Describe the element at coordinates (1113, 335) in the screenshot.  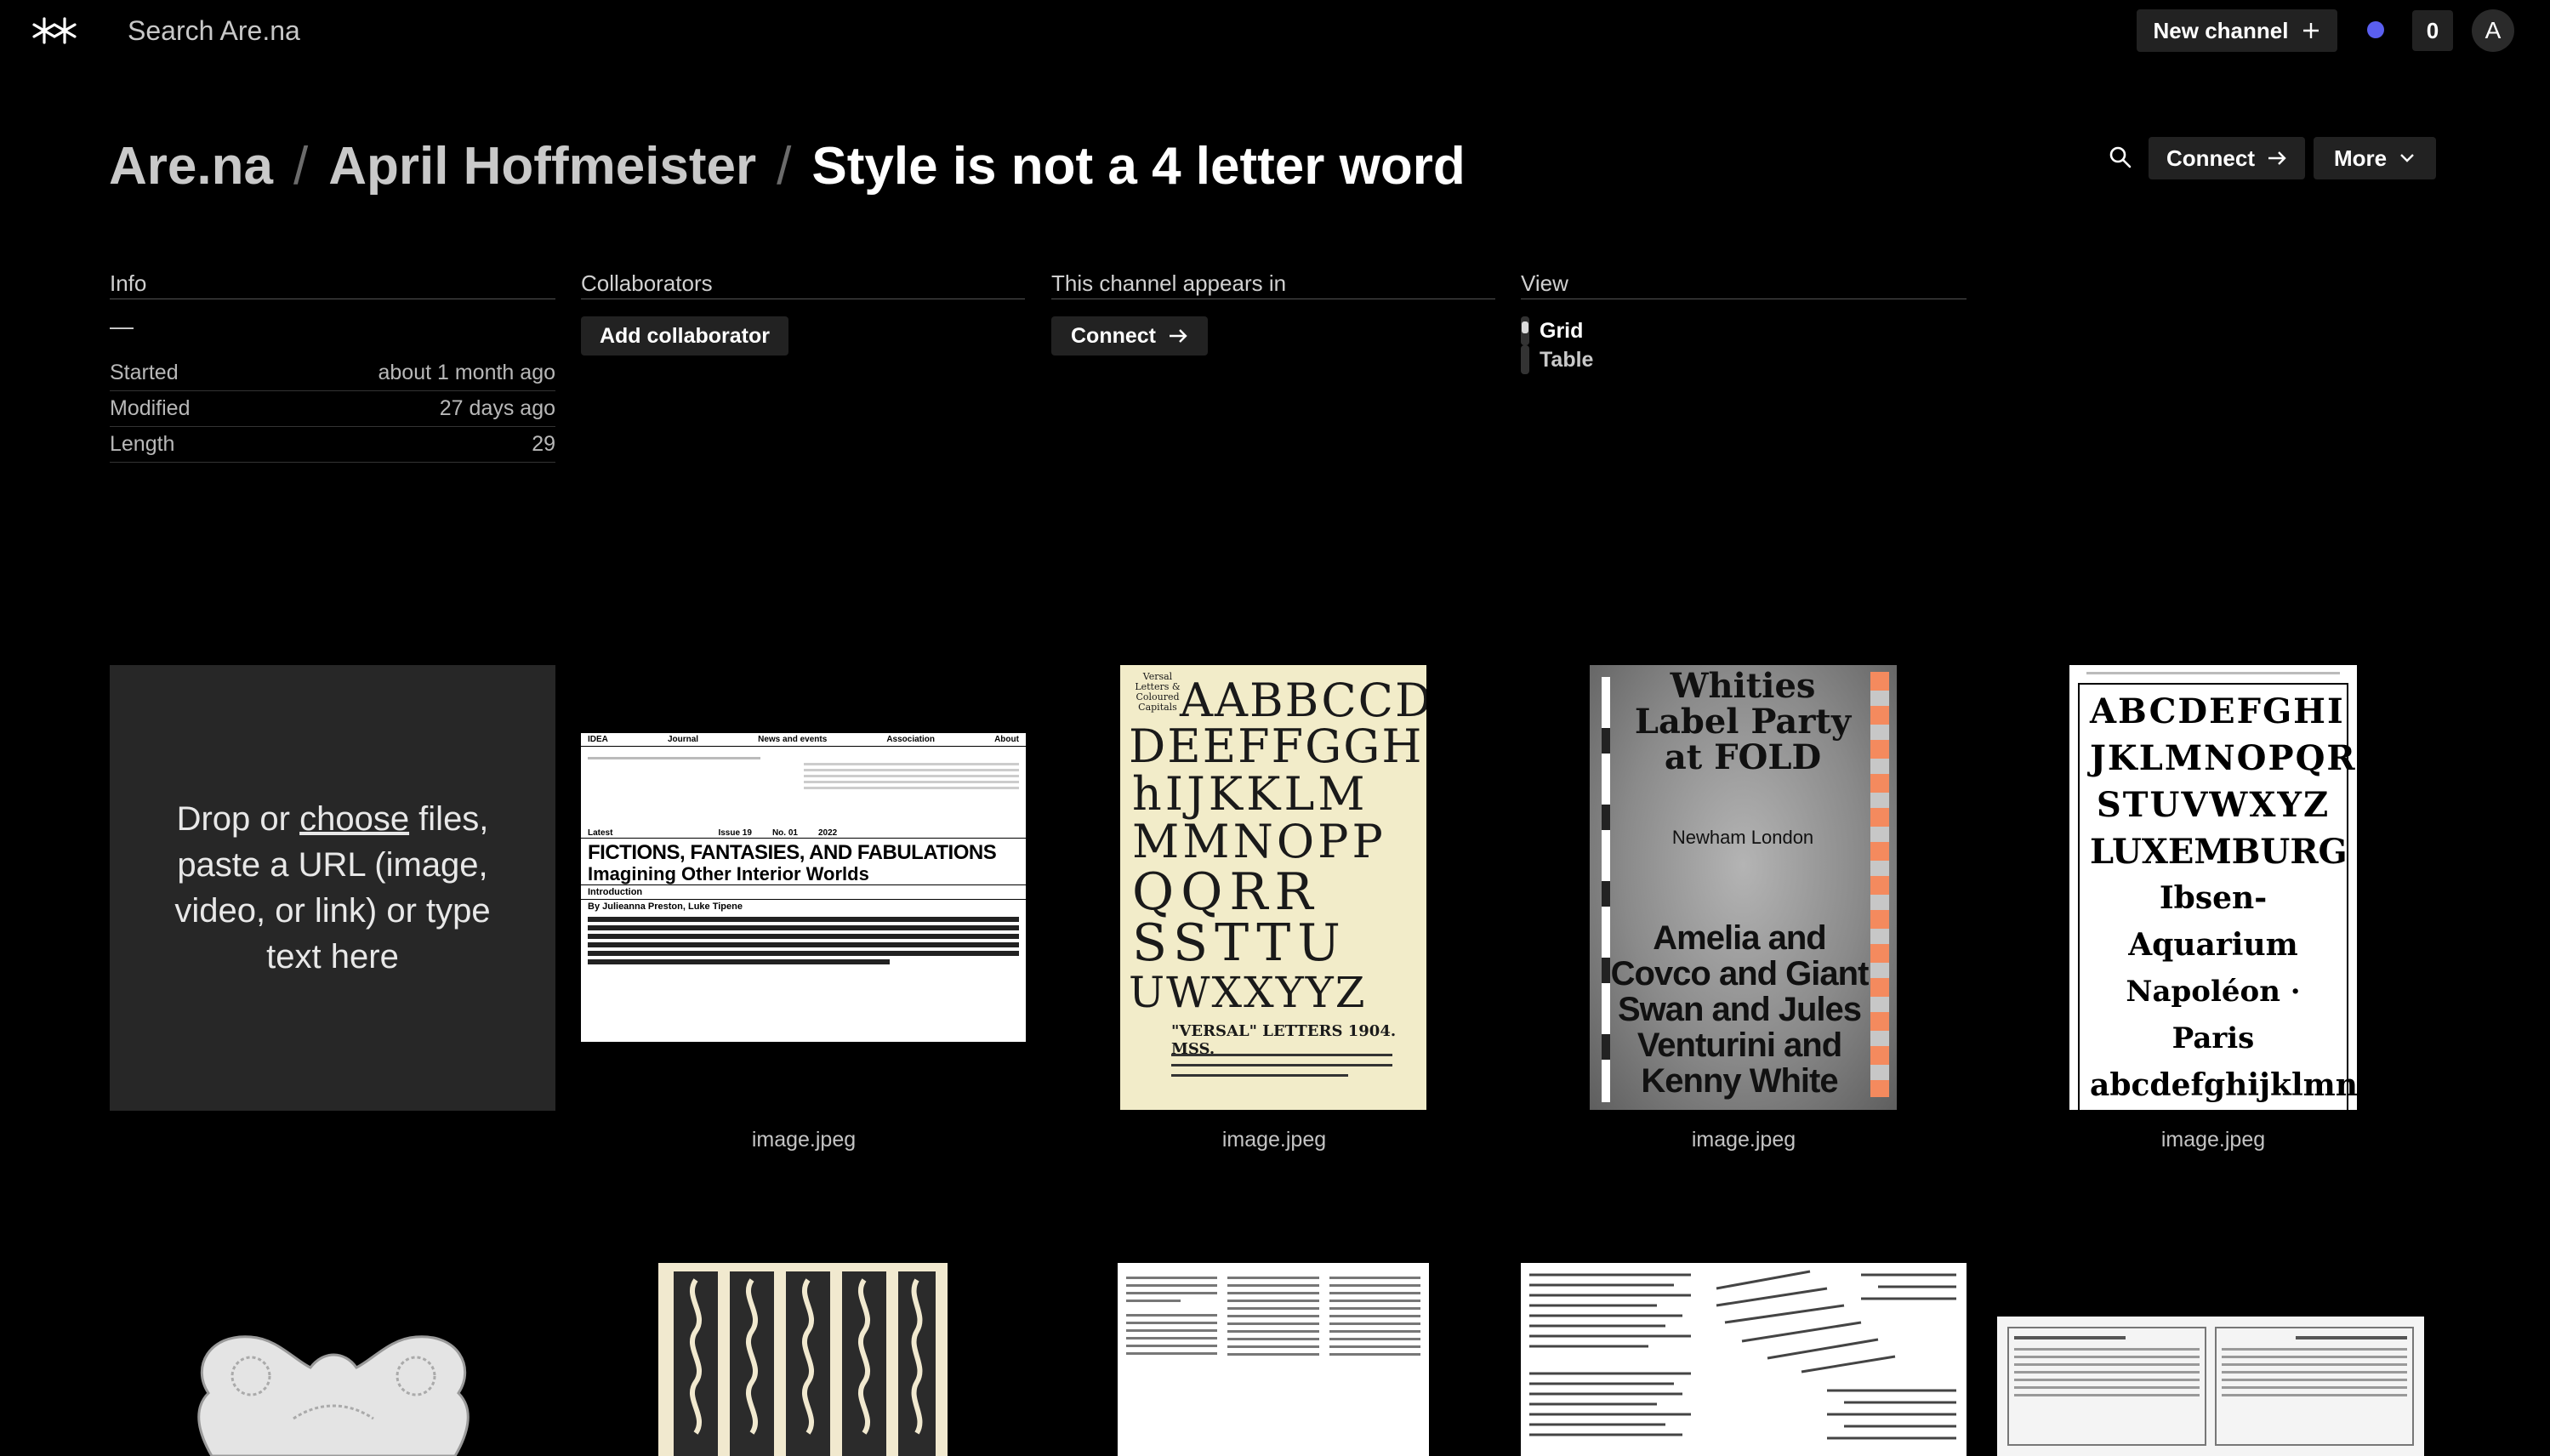
I see `connect-label: Connect` at that location.